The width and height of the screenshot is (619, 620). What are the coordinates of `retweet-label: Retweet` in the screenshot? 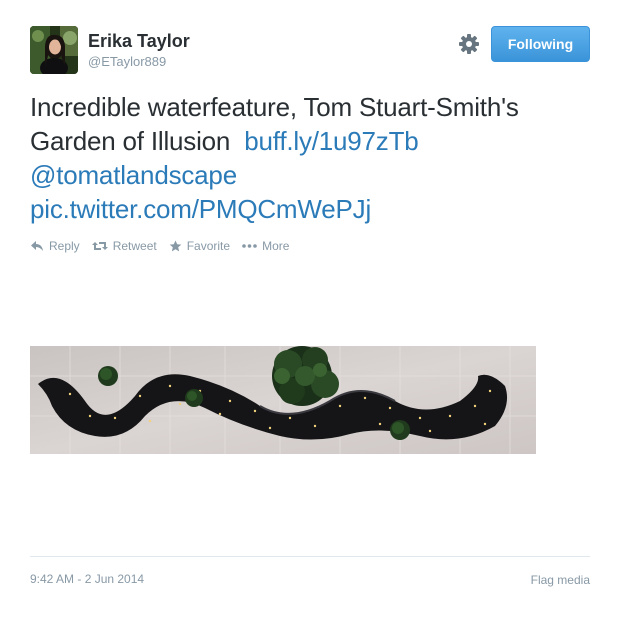 It's located at (134, 246).